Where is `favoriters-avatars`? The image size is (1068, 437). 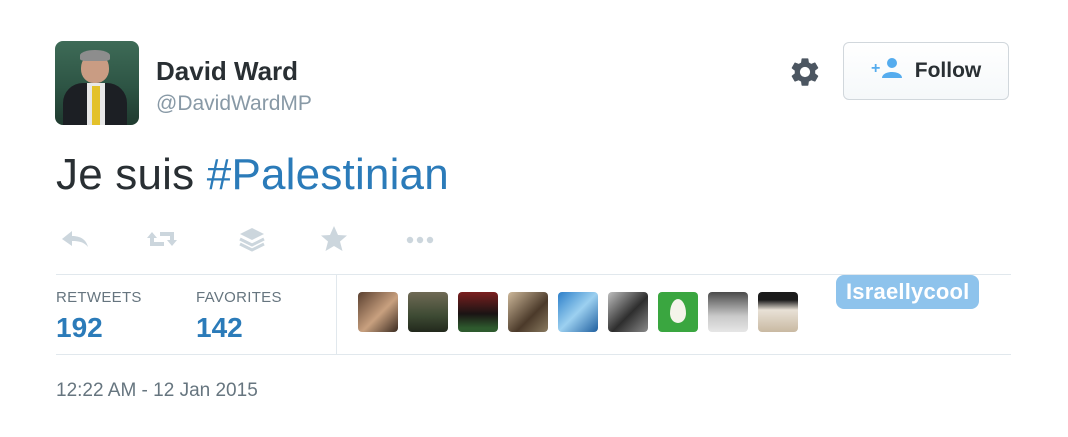 favoriters-avatars is located at coordinates (578, 312).